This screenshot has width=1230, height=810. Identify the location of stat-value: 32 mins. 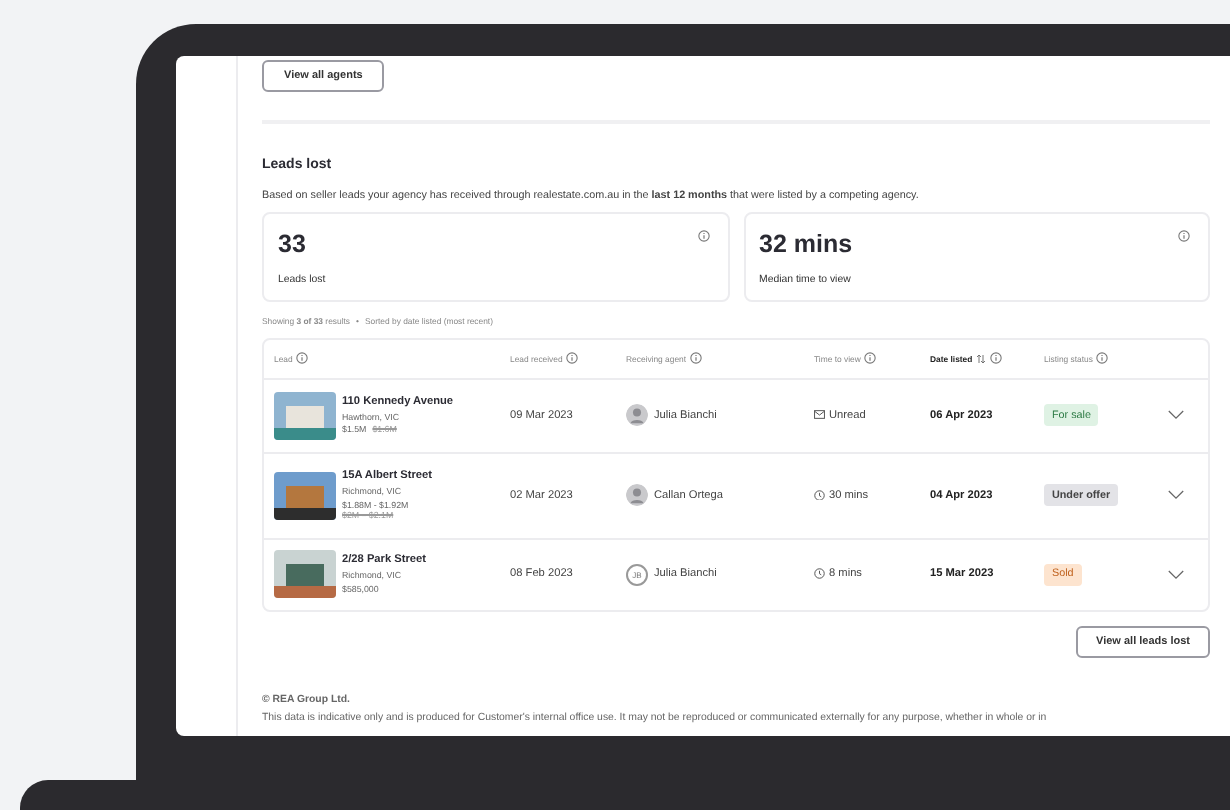
(806, 243).